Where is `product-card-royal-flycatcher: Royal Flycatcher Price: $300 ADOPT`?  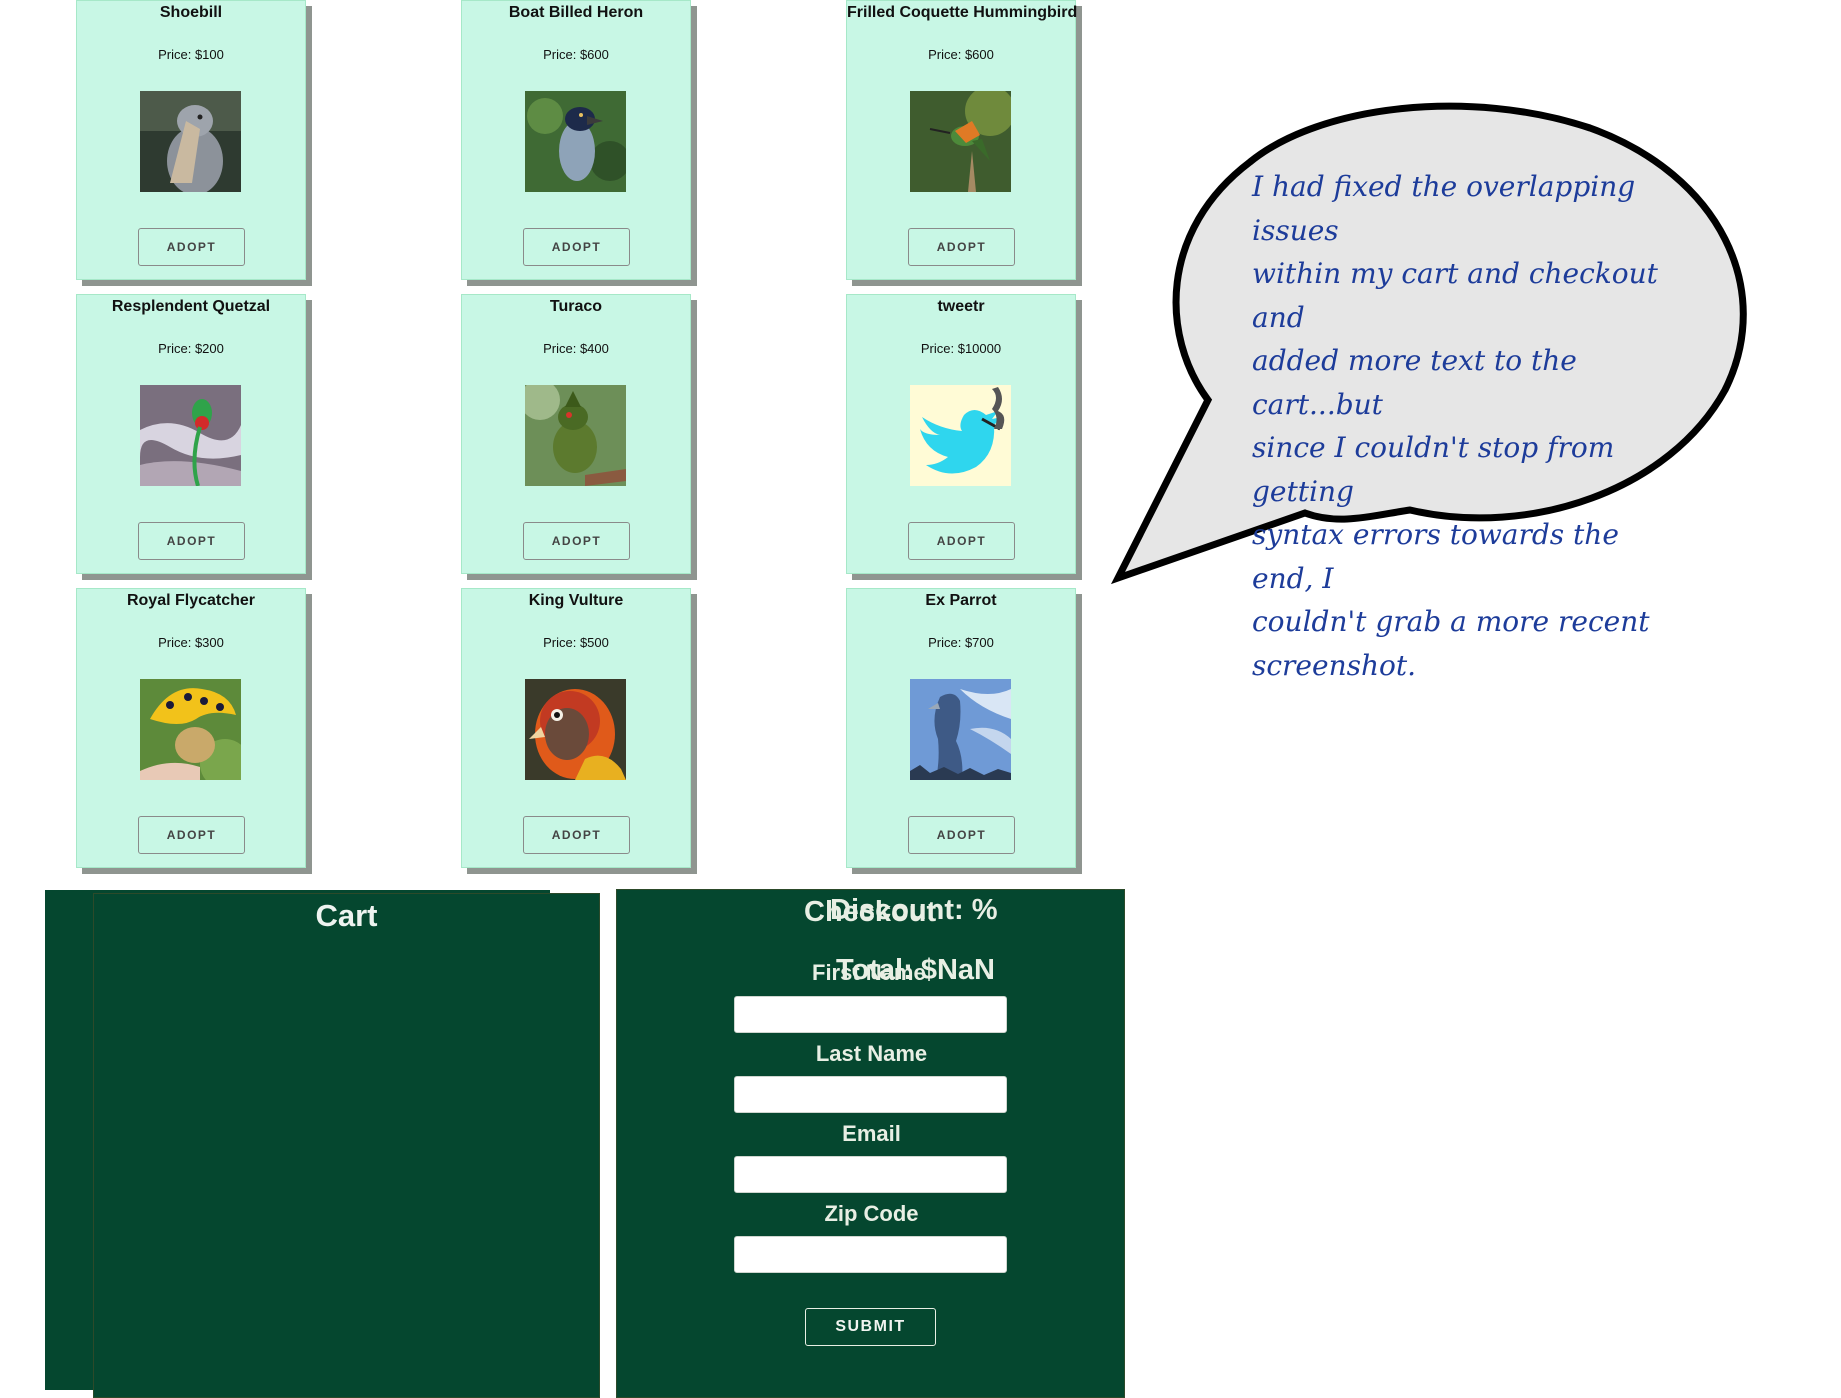
product-card-royal-flycatcher: Royal Flycatcher Price: $300 ADOPT is located at coordinates (191, 728).